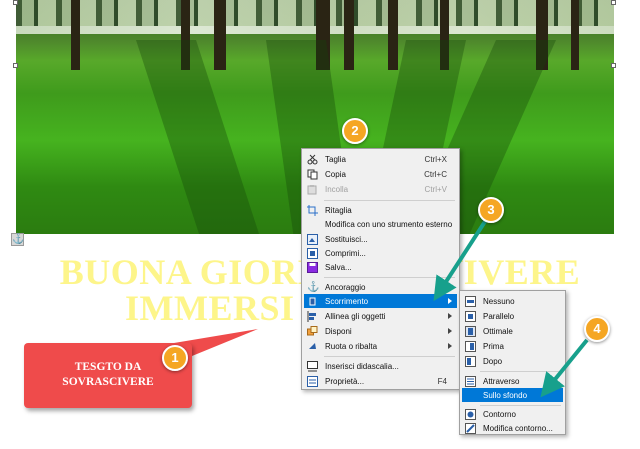  What do you see at coordinates (312, 301) in the screenshot?
I see `wrap-icon` at bounding box center [312, 301].